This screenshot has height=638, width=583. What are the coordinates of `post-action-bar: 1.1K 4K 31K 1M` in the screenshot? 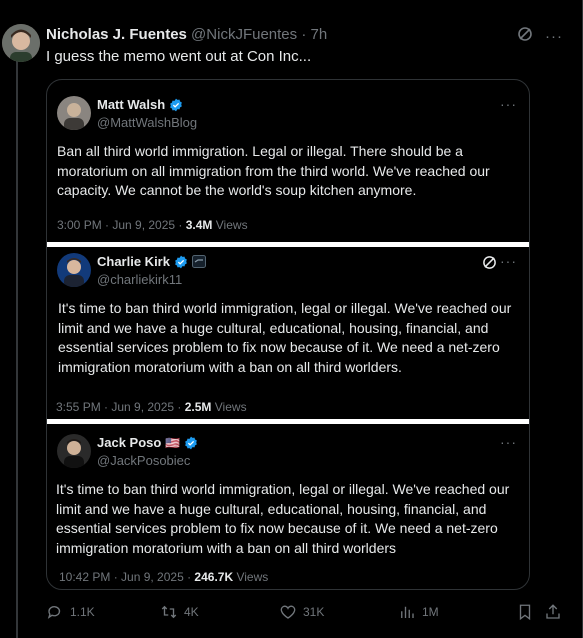 It's located at (306, 613).